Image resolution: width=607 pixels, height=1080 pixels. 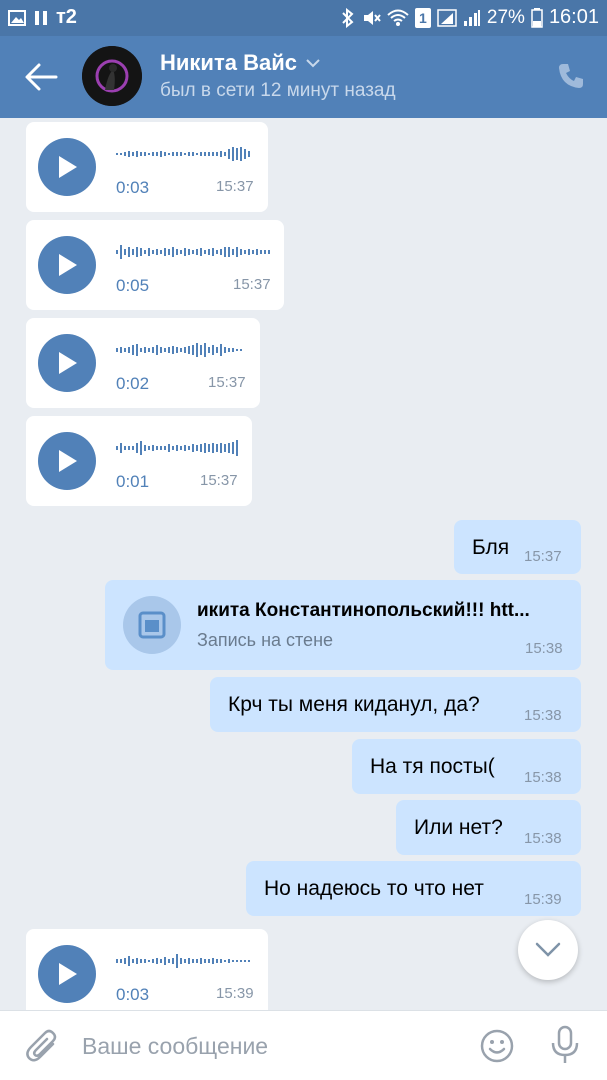 What do you see at coordinates (152, 625) in the screenshot?
I see `wall-post-icon` at bounding box center [152, 625].